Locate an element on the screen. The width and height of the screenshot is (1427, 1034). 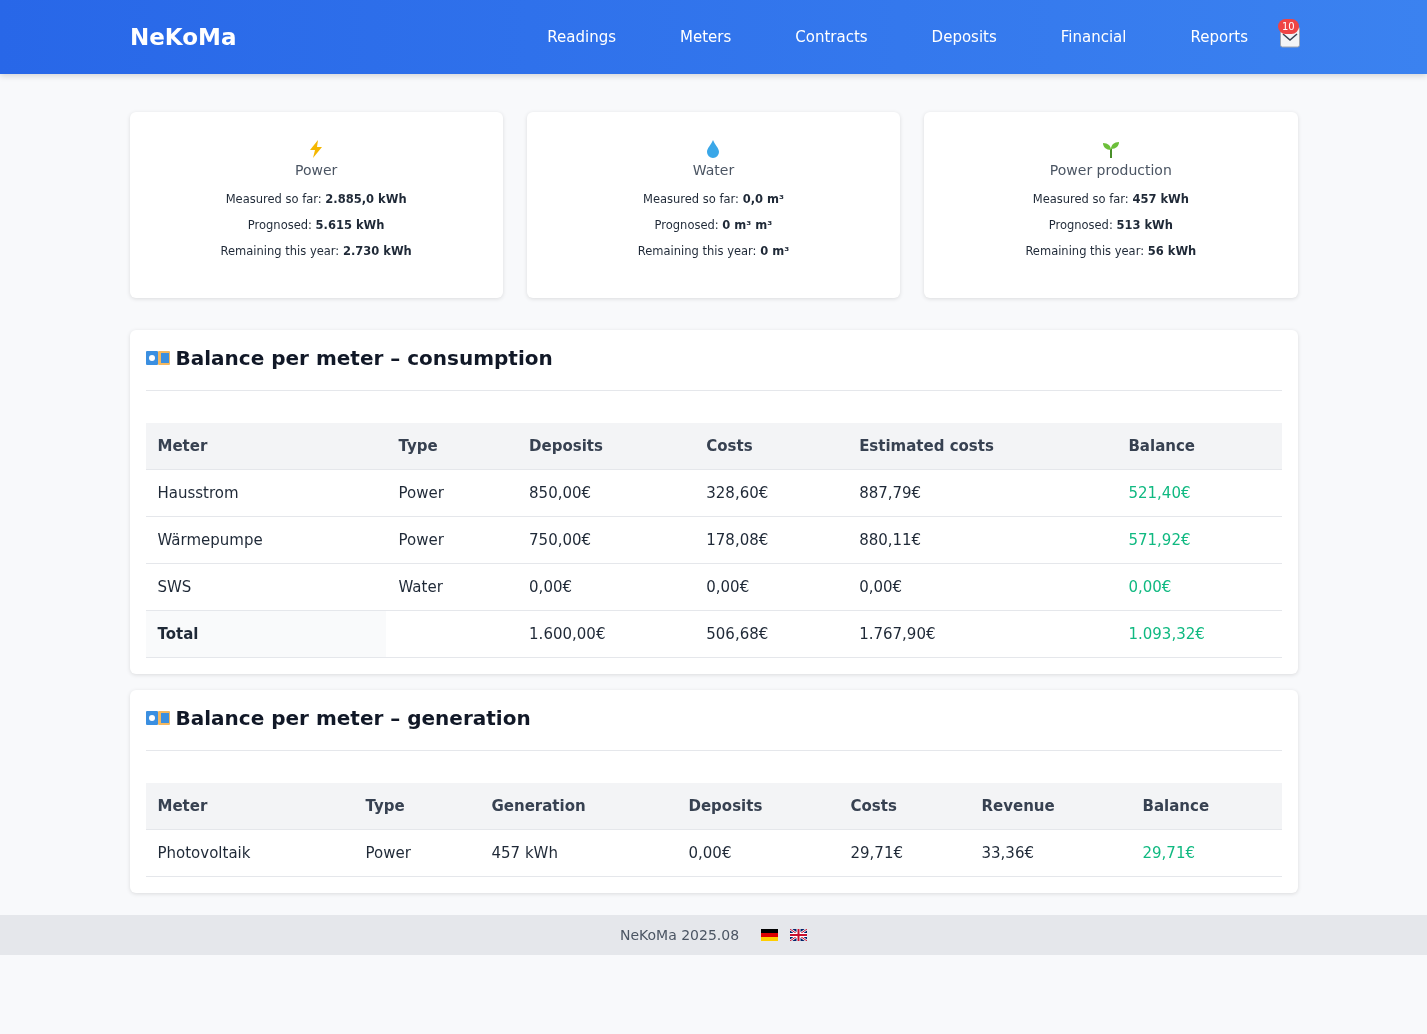
table-cell: Photovoltaik is located at coordinates (249, 853).